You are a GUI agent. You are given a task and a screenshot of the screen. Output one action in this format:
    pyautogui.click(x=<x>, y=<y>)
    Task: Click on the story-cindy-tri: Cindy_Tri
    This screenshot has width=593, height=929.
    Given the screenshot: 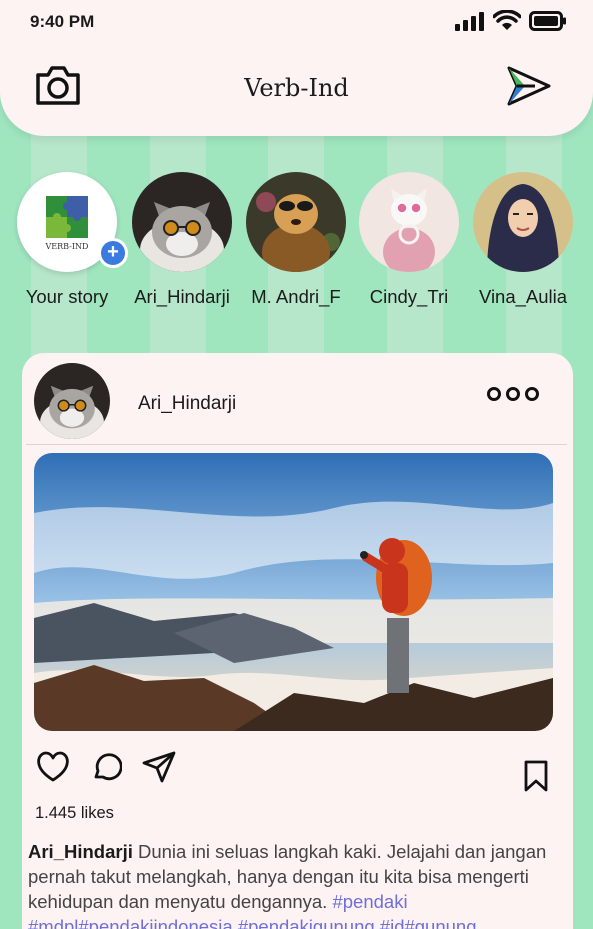 What is the action you would take?
    pyautogui.click(x=409, y=240)
    